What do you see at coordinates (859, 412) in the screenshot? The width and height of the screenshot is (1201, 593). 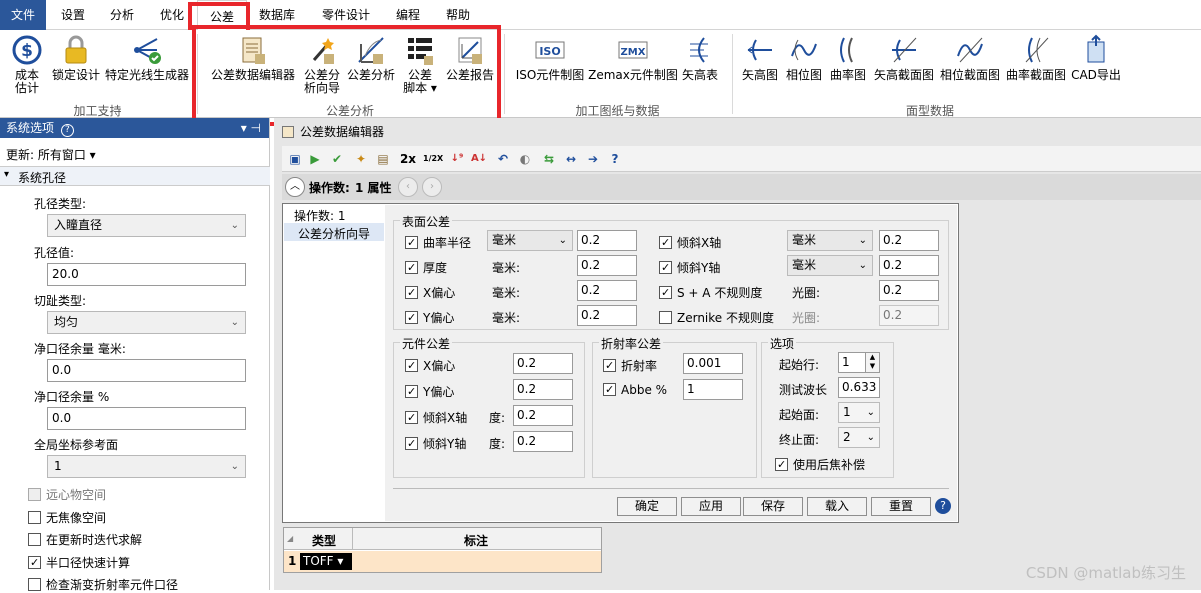 I see `start-surface-select: 1 ⌄` at bounding box center [859, 412].